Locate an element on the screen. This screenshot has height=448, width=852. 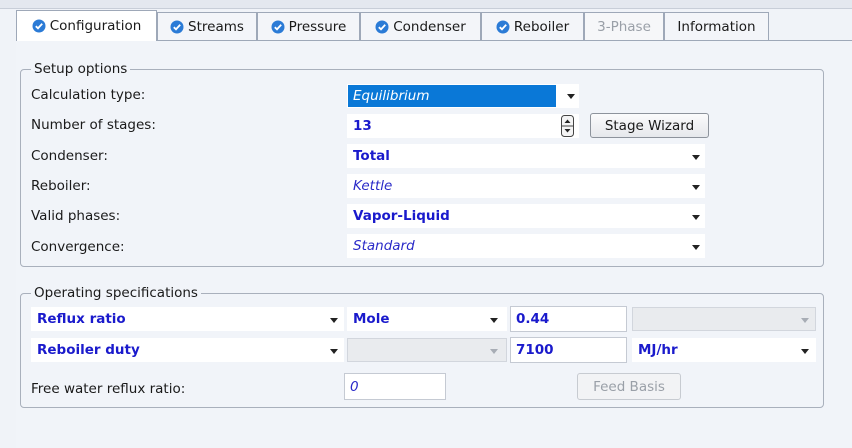
number-of-stages-label: Number of stages: is located at coordinates (93, 125).